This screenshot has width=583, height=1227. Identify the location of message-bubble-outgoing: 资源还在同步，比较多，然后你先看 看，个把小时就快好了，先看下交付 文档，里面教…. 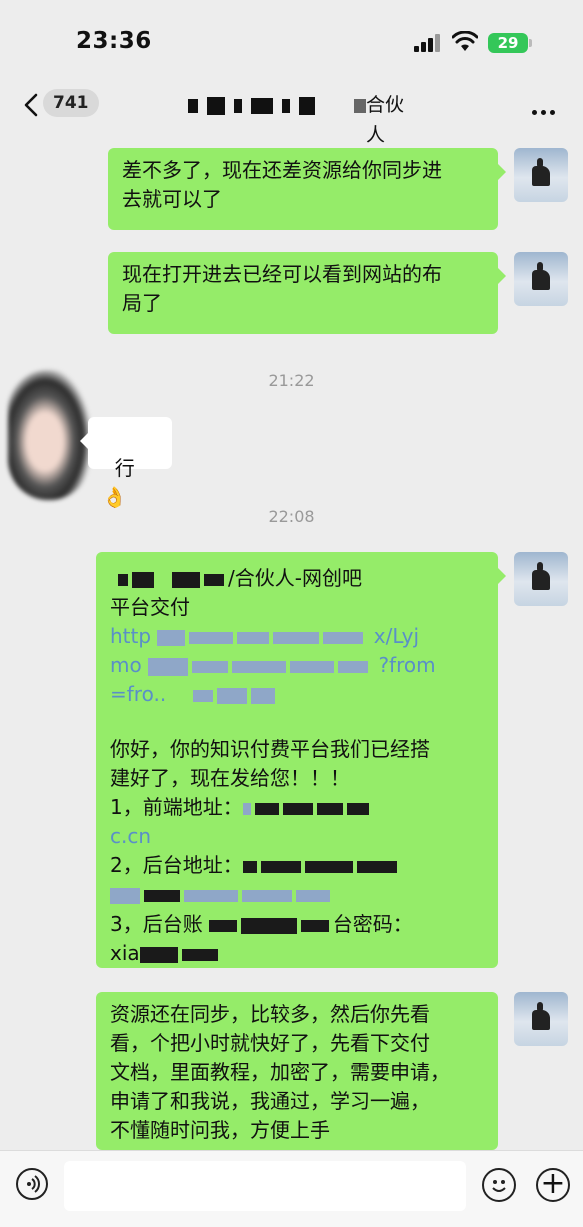
(297, 1071).